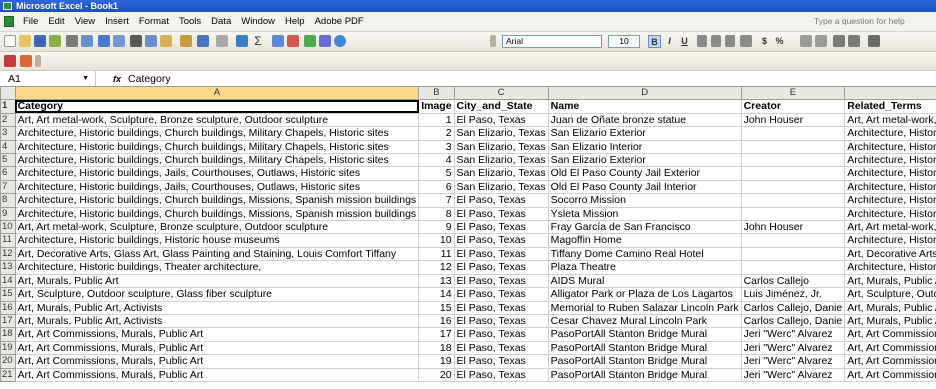  I want to click on row-header: 12, so click(8, 254).